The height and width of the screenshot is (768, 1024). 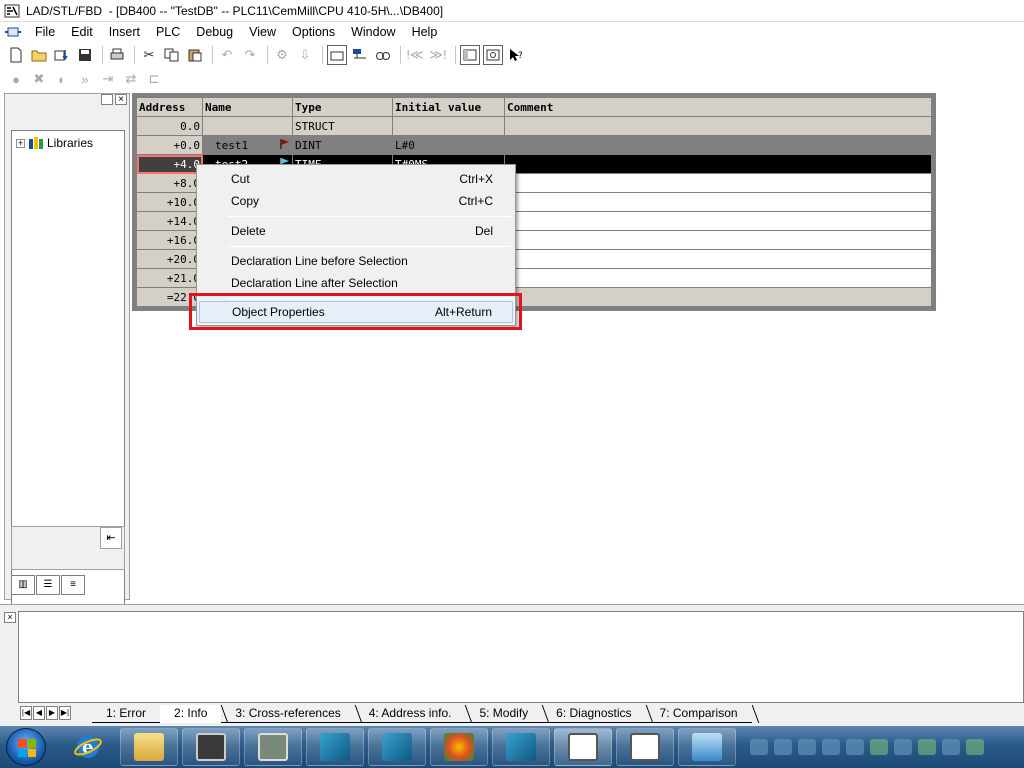 I want to click on menu-help: Help, so click(x=425, y=32).